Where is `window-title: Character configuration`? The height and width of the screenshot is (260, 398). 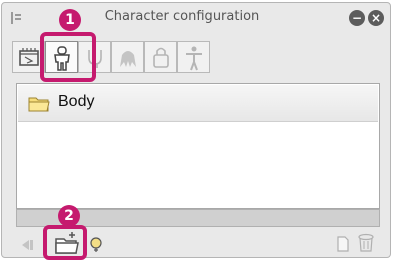 window-title: Character configuration is located at coordinates (182, 16).